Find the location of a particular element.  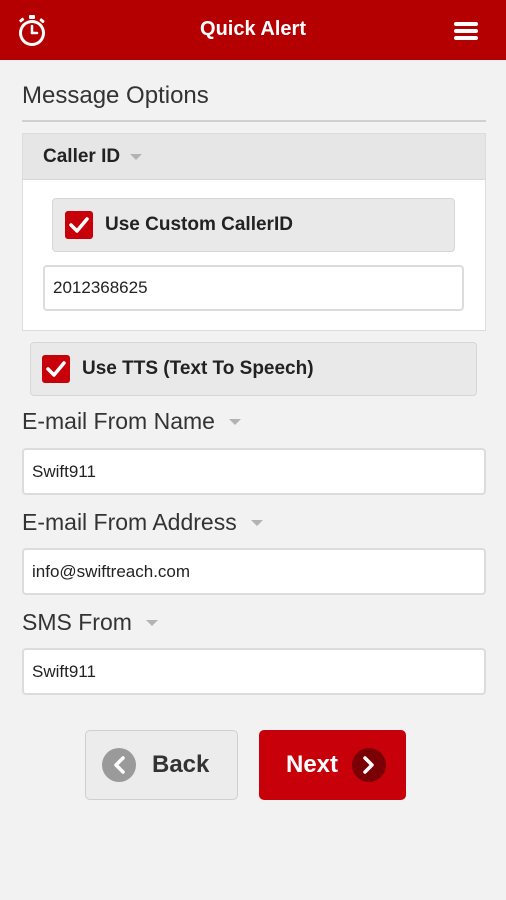

custom-callerid-label: Use Custom CallerID is located at coordinates (199, 224).